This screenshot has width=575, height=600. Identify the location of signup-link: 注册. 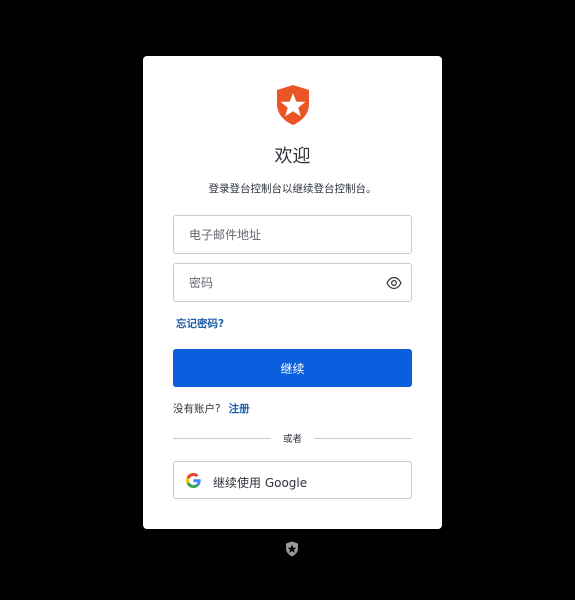
(239, 409).